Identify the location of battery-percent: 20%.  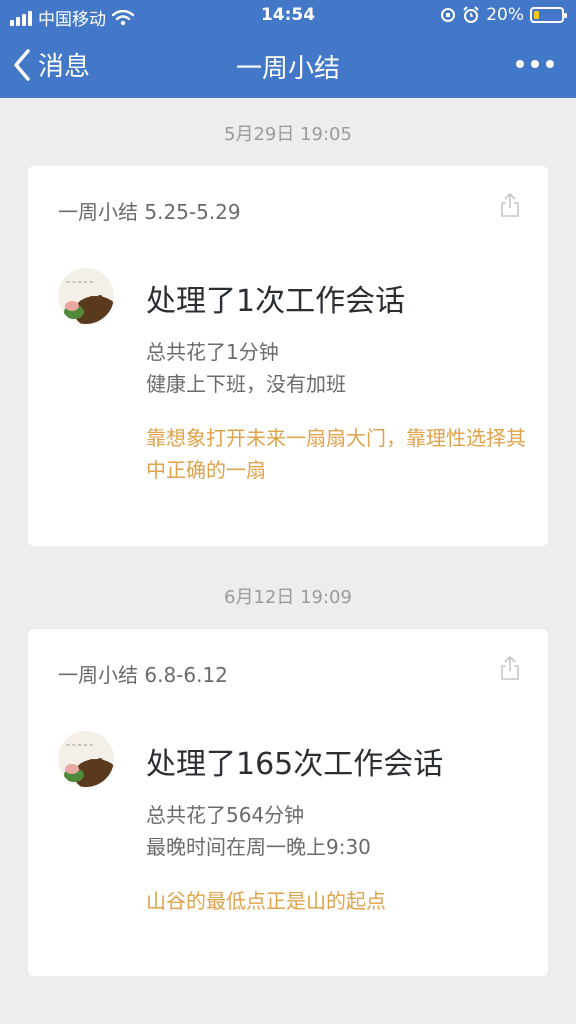
(505, 15).